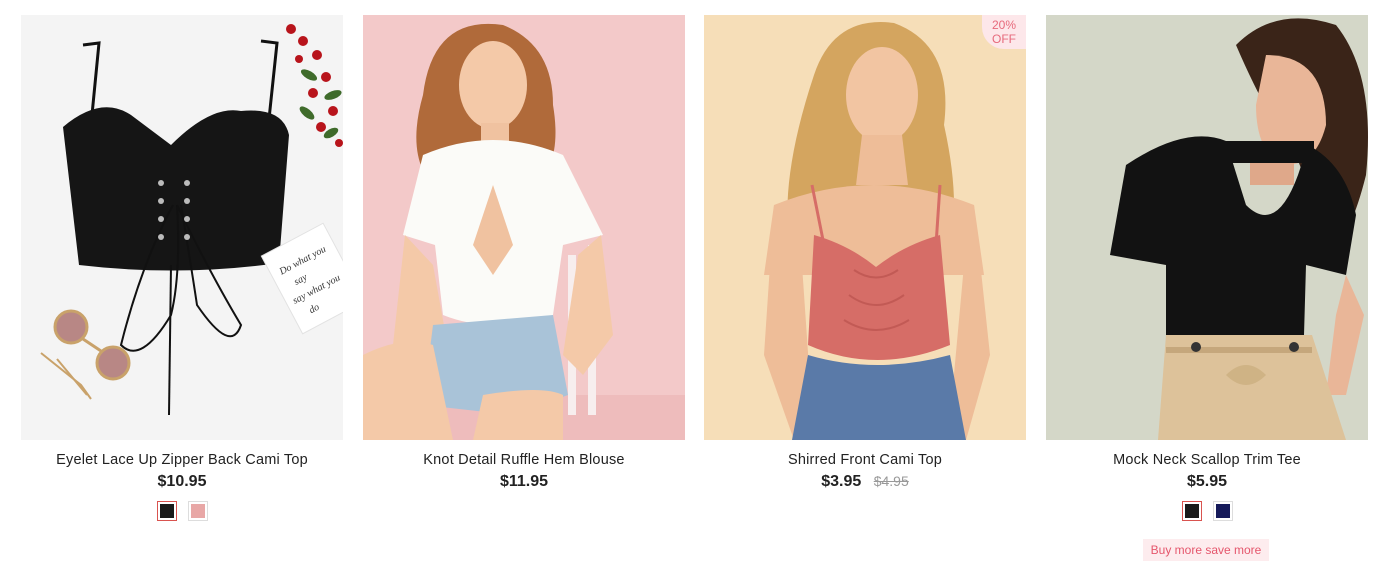 The height and width of the screenshot is (569, 1386). I want to click on original-price: $4.95, so click(891, 481).